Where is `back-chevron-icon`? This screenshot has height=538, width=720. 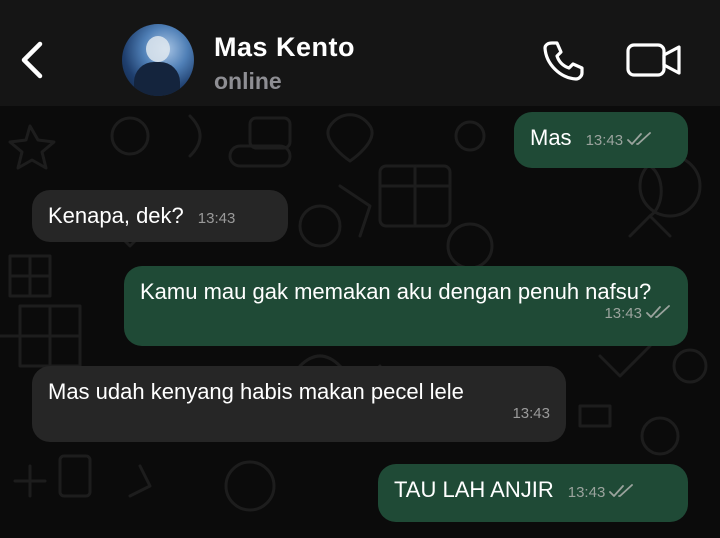
back-chevron-icon is located at coordinates (34, 60).